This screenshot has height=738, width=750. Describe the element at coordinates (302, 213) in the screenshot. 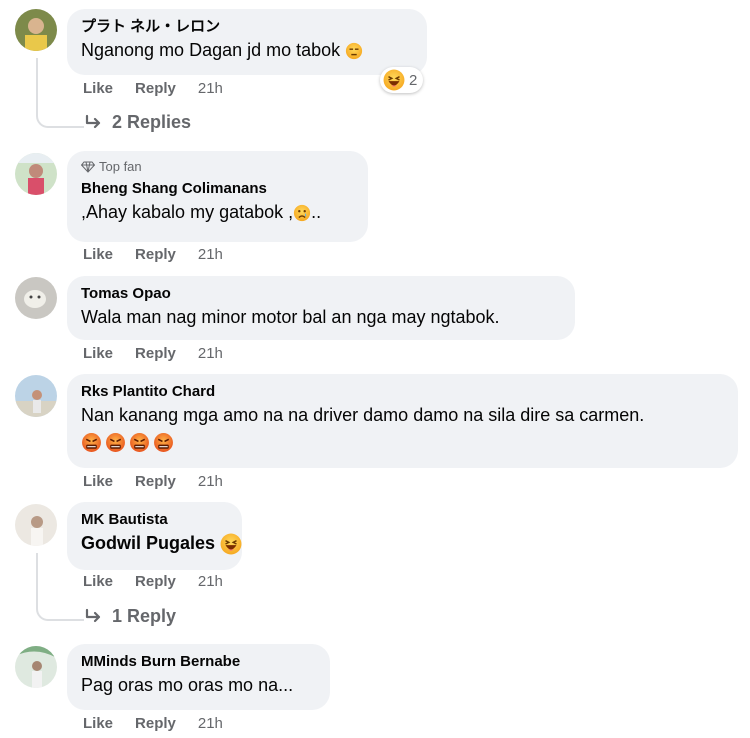

I see `sad-face-icon` at that location.